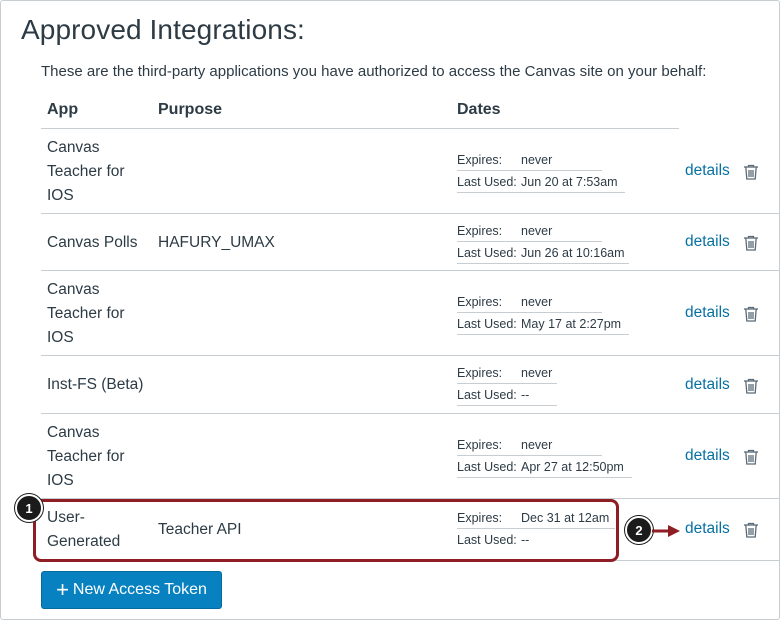 This screenshot has width=780, height=620. I want to click on new-access-token-label: New Access Token, so click(139, 589).